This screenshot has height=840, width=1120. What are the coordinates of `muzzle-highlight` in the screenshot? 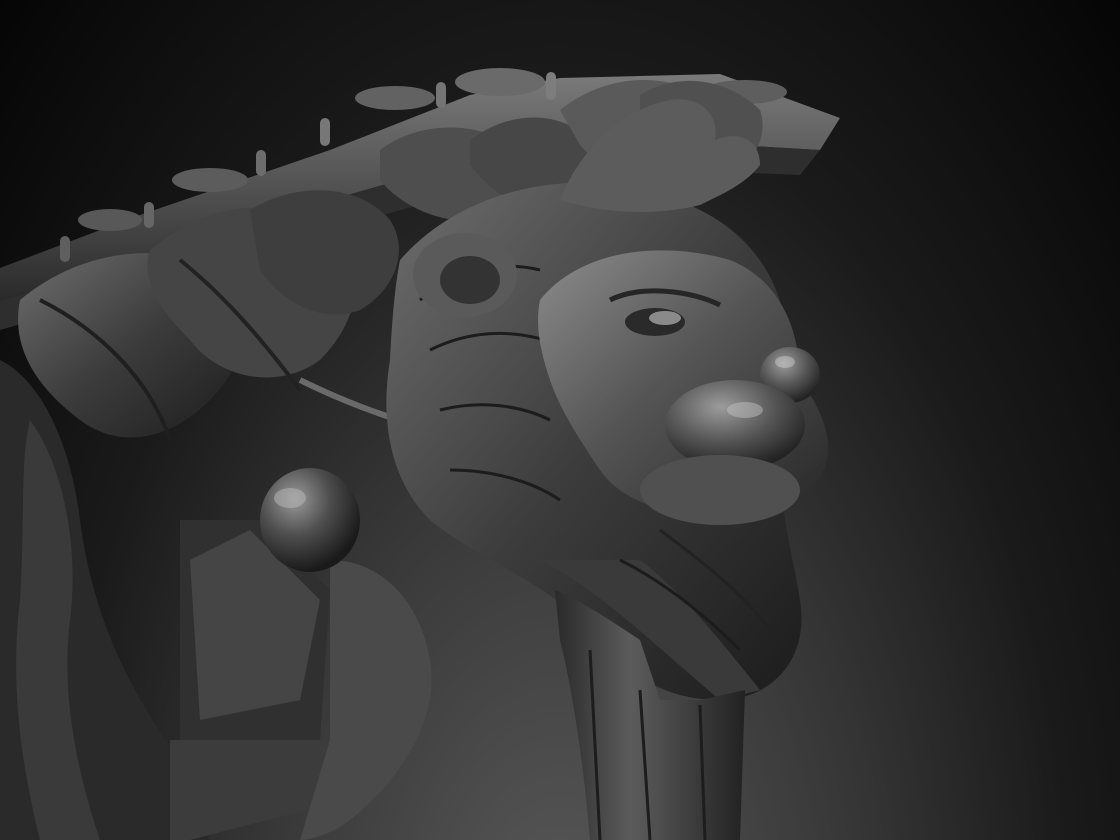 It's located at (745, 410).